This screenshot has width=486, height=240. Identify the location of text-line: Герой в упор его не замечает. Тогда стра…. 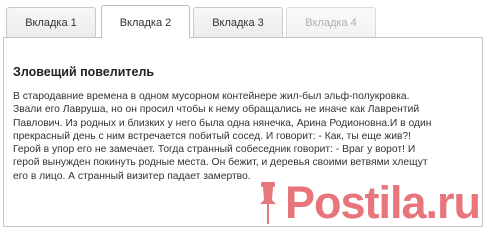
(214, 150).